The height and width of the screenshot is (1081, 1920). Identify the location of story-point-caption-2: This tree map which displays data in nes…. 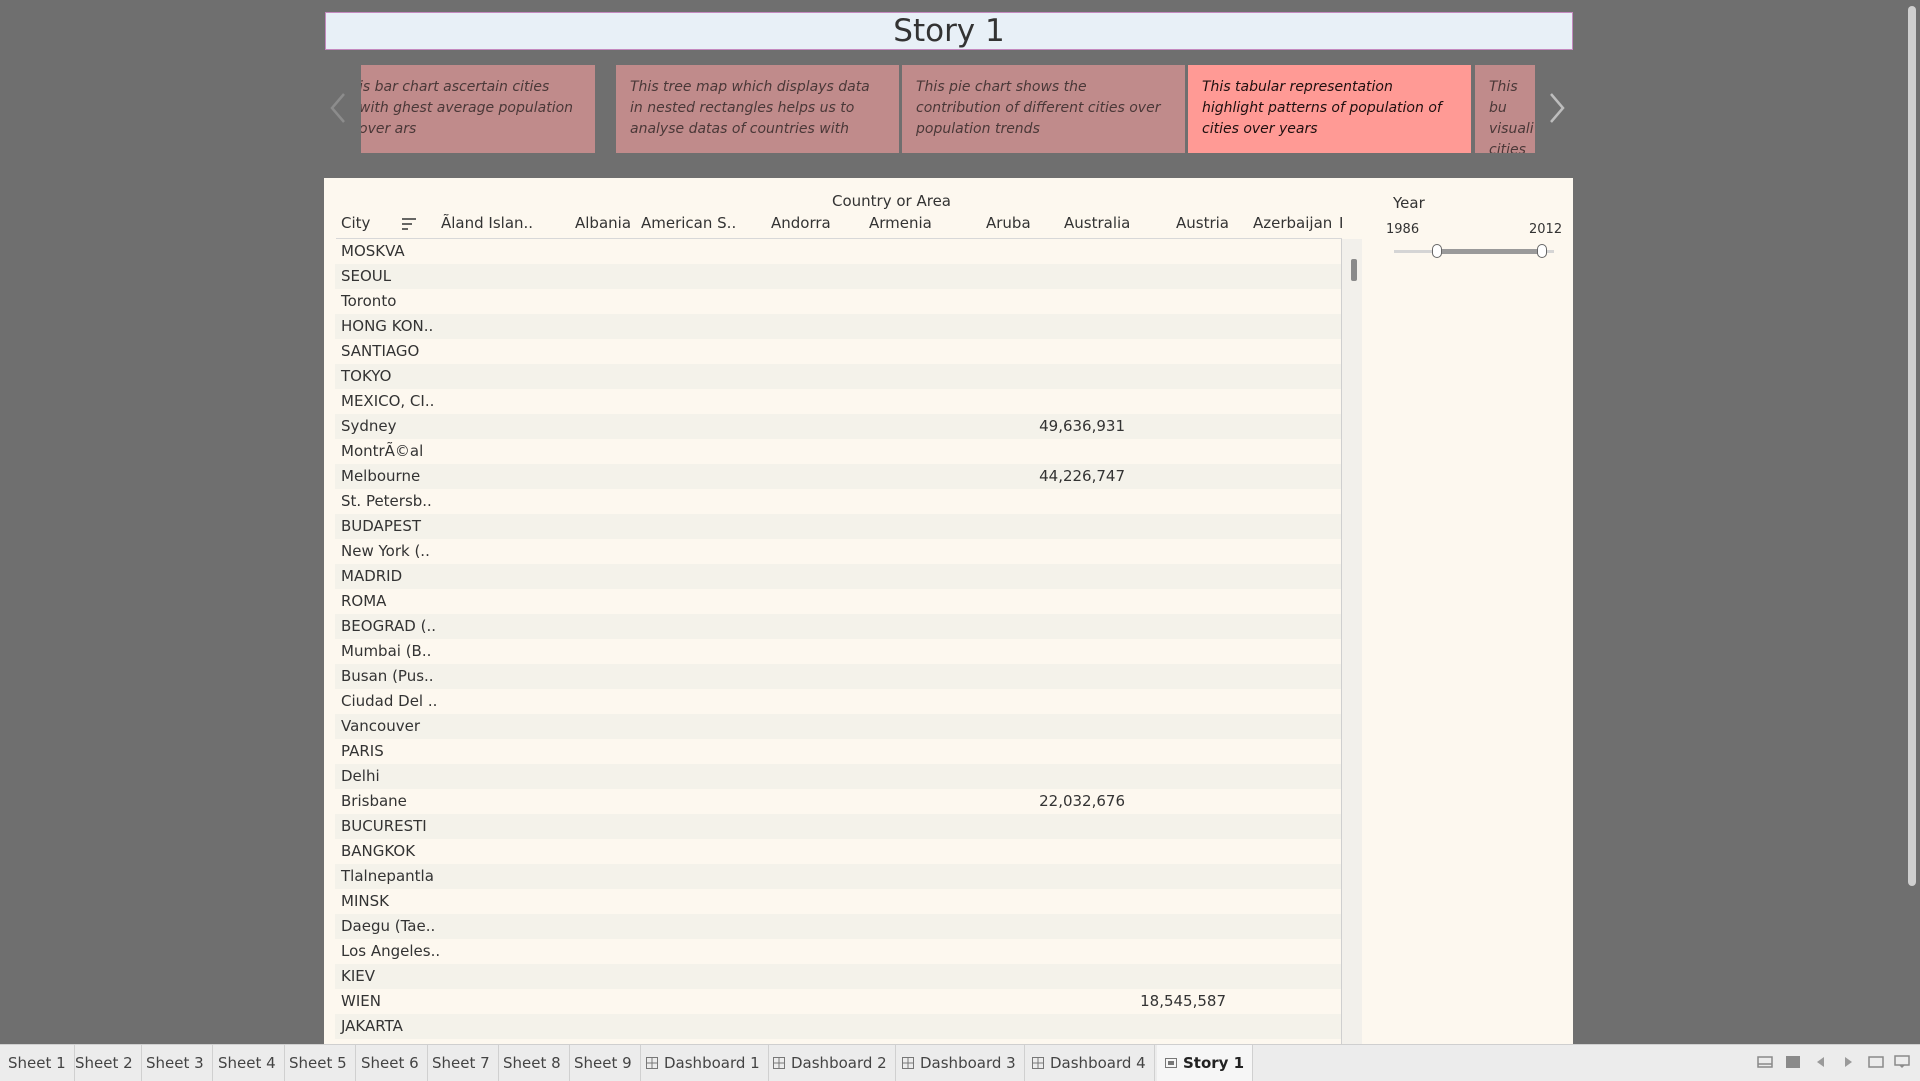
(757, 109).